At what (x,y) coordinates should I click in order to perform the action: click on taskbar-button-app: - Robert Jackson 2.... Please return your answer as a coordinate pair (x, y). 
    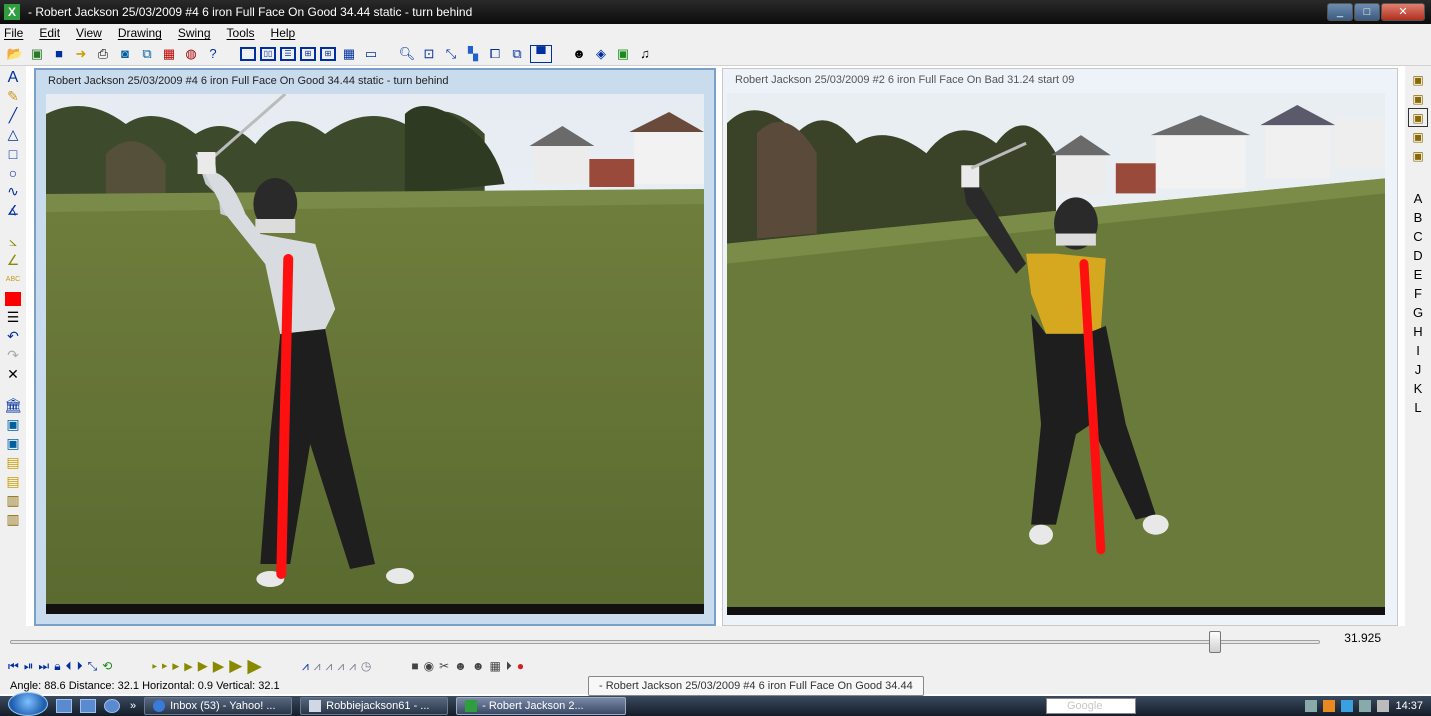
    Looking at the image, I should click on (541, 706).